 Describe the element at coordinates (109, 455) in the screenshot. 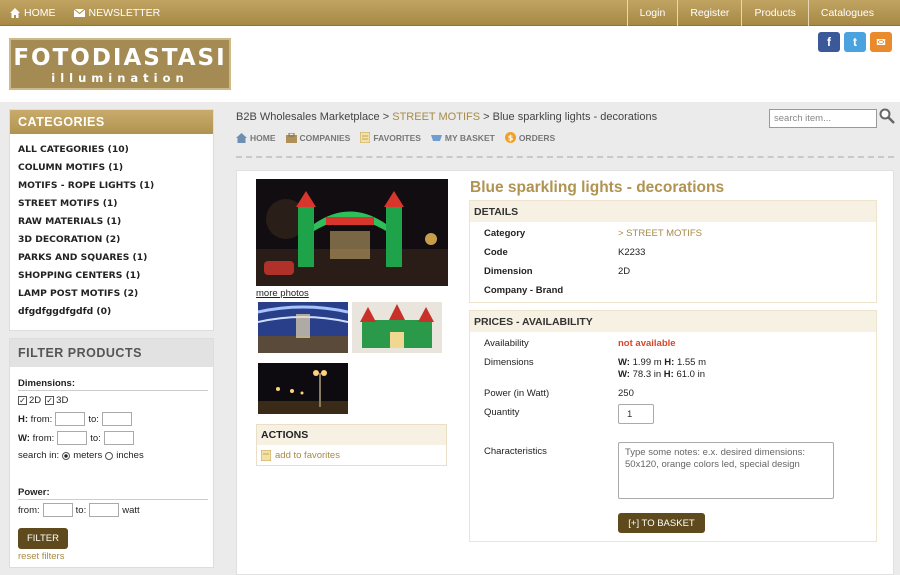

I see `radio-inches` at that location.